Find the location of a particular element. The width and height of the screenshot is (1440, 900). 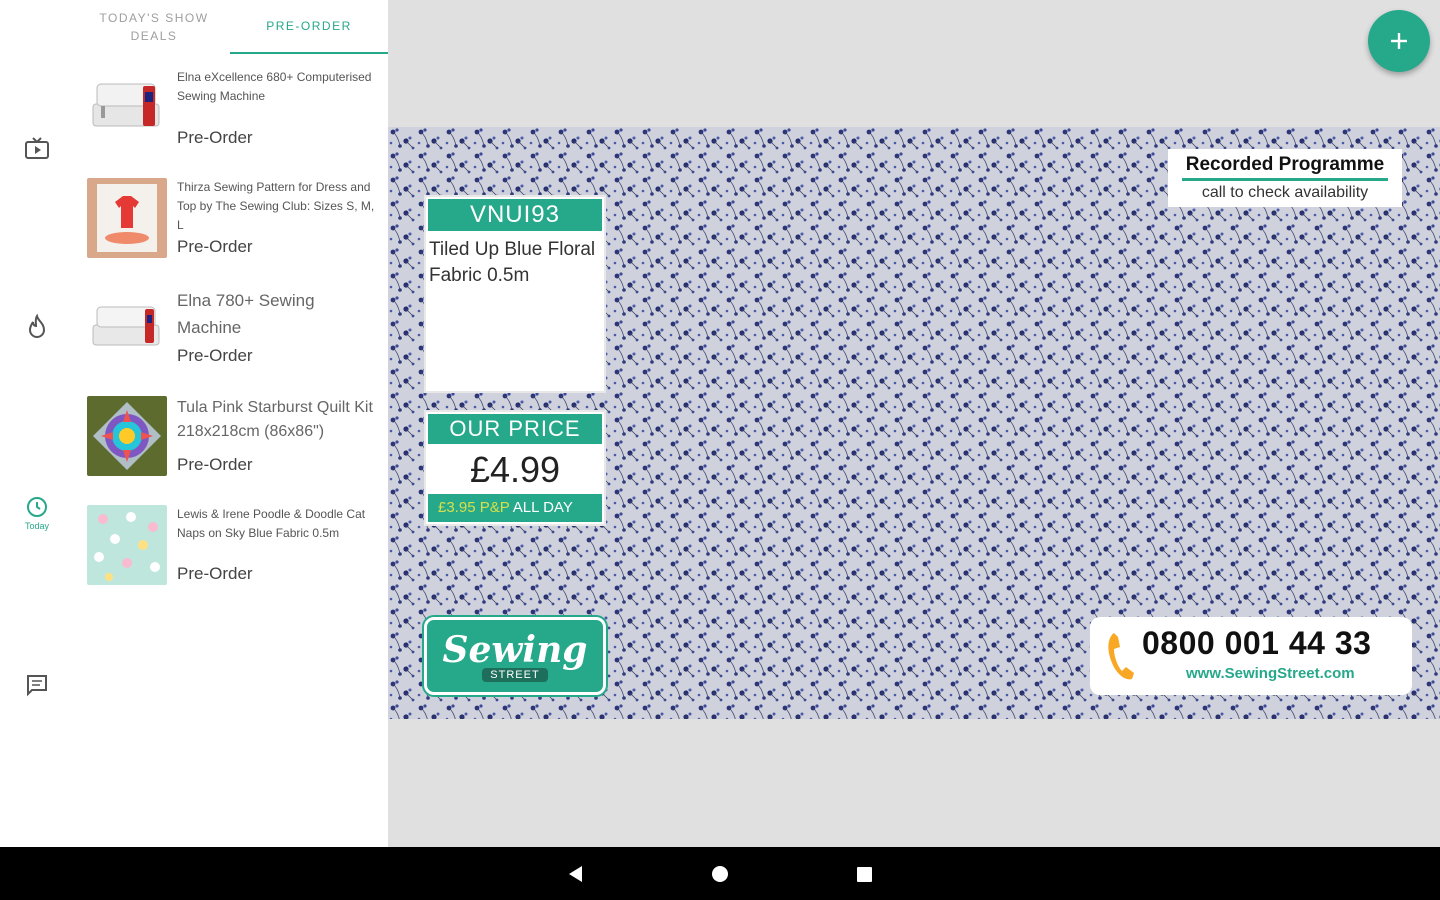

product-description: Tiled Up Blue Floral Fabric 0.5m is located at coordinates (512, 262).